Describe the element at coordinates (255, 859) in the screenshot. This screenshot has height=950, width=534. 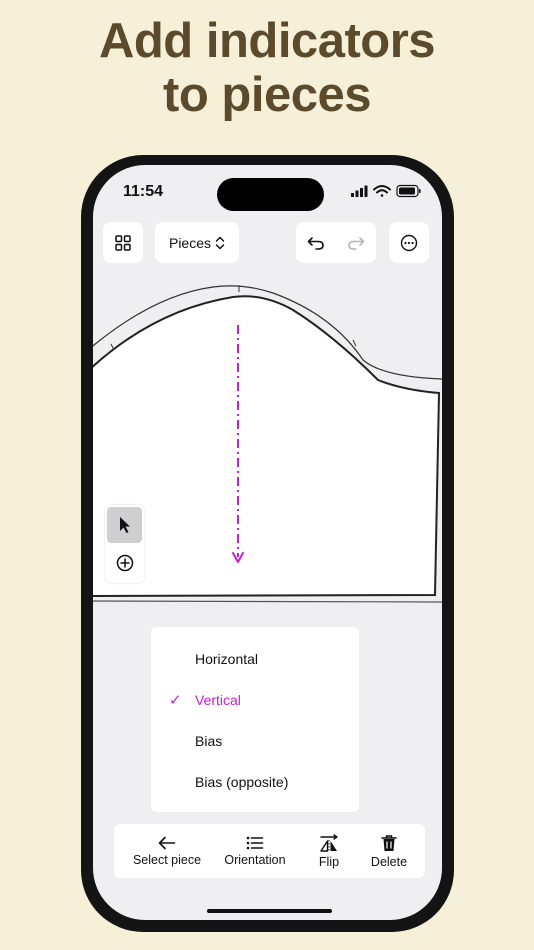
I see `orientation-label: Orientation` at that location.